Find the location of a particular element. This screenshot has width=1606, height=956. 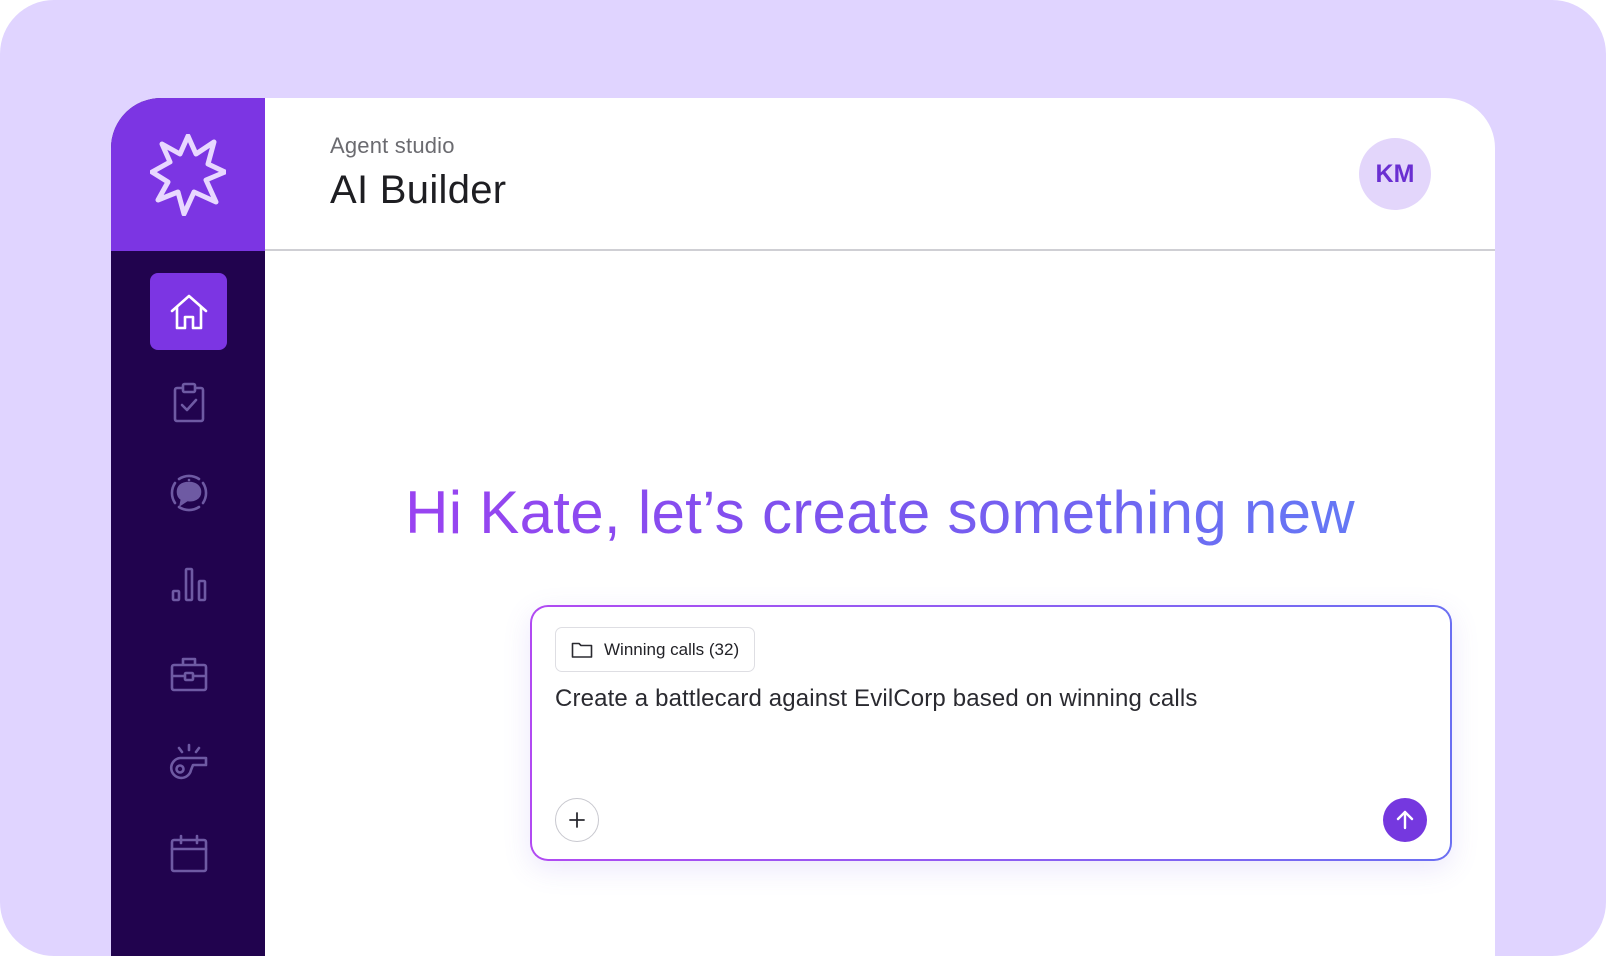

burst-logo-icon is located at coordinates (188, 174).